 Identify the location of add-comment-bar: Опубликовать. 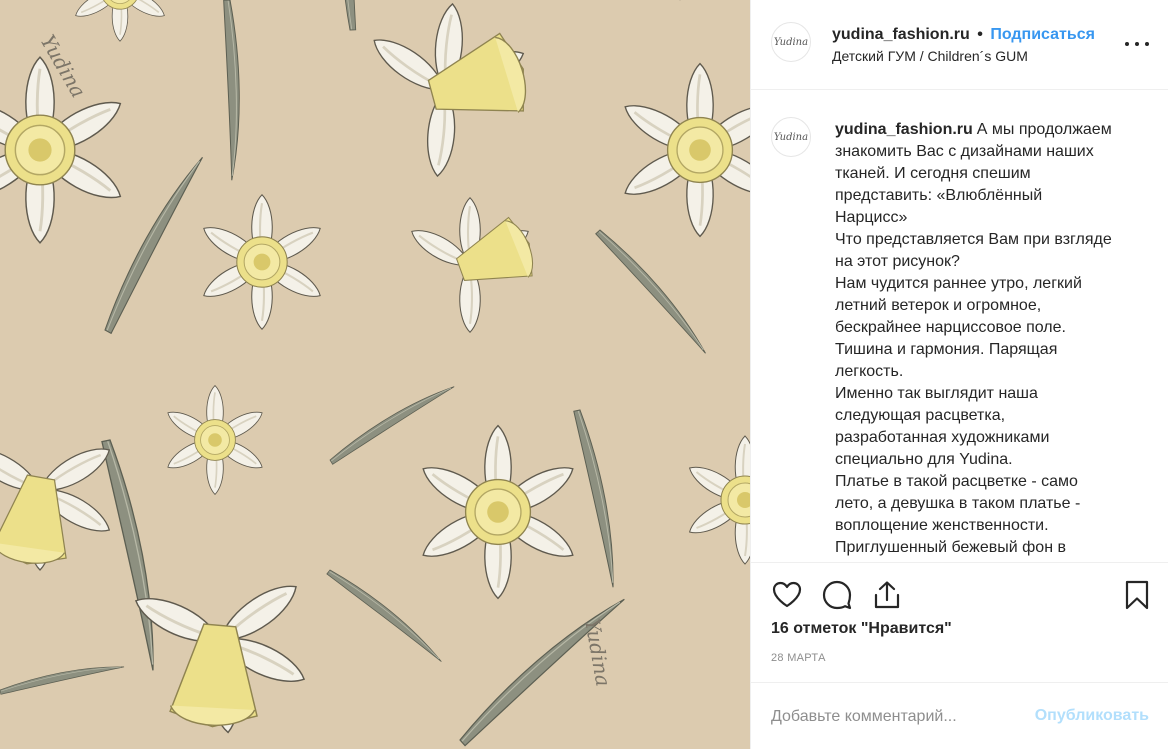
(959, 715).